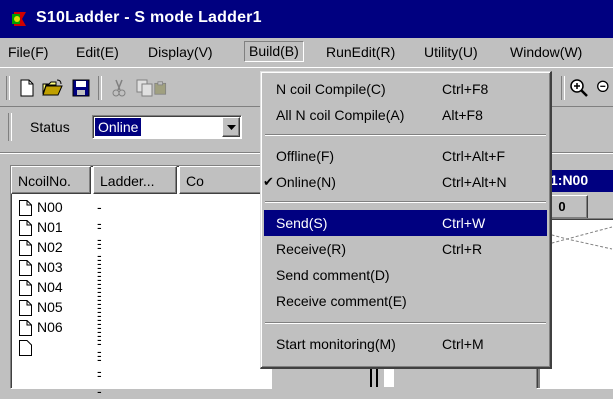 The height and width of the screenshot is (399, 613). Describe the element at coordinates (604, 88) in the screenshot. I see `zoom-out-icon` at that location.